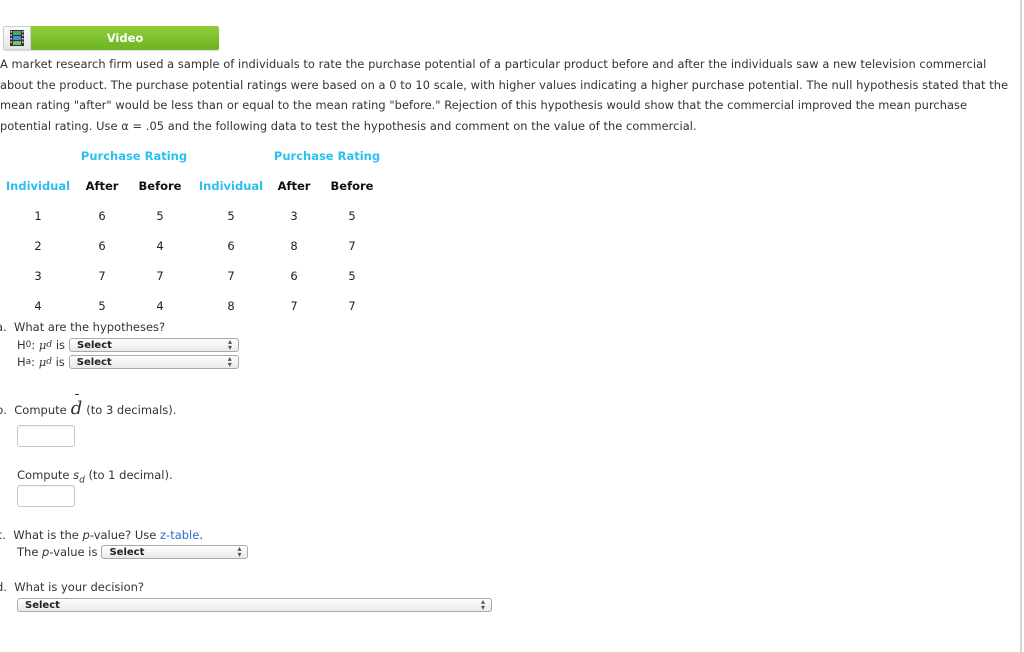 This screenshot has height=652, width=1024. I want to click on p-value-select: Select ▴ ▾, so click(175, 551).